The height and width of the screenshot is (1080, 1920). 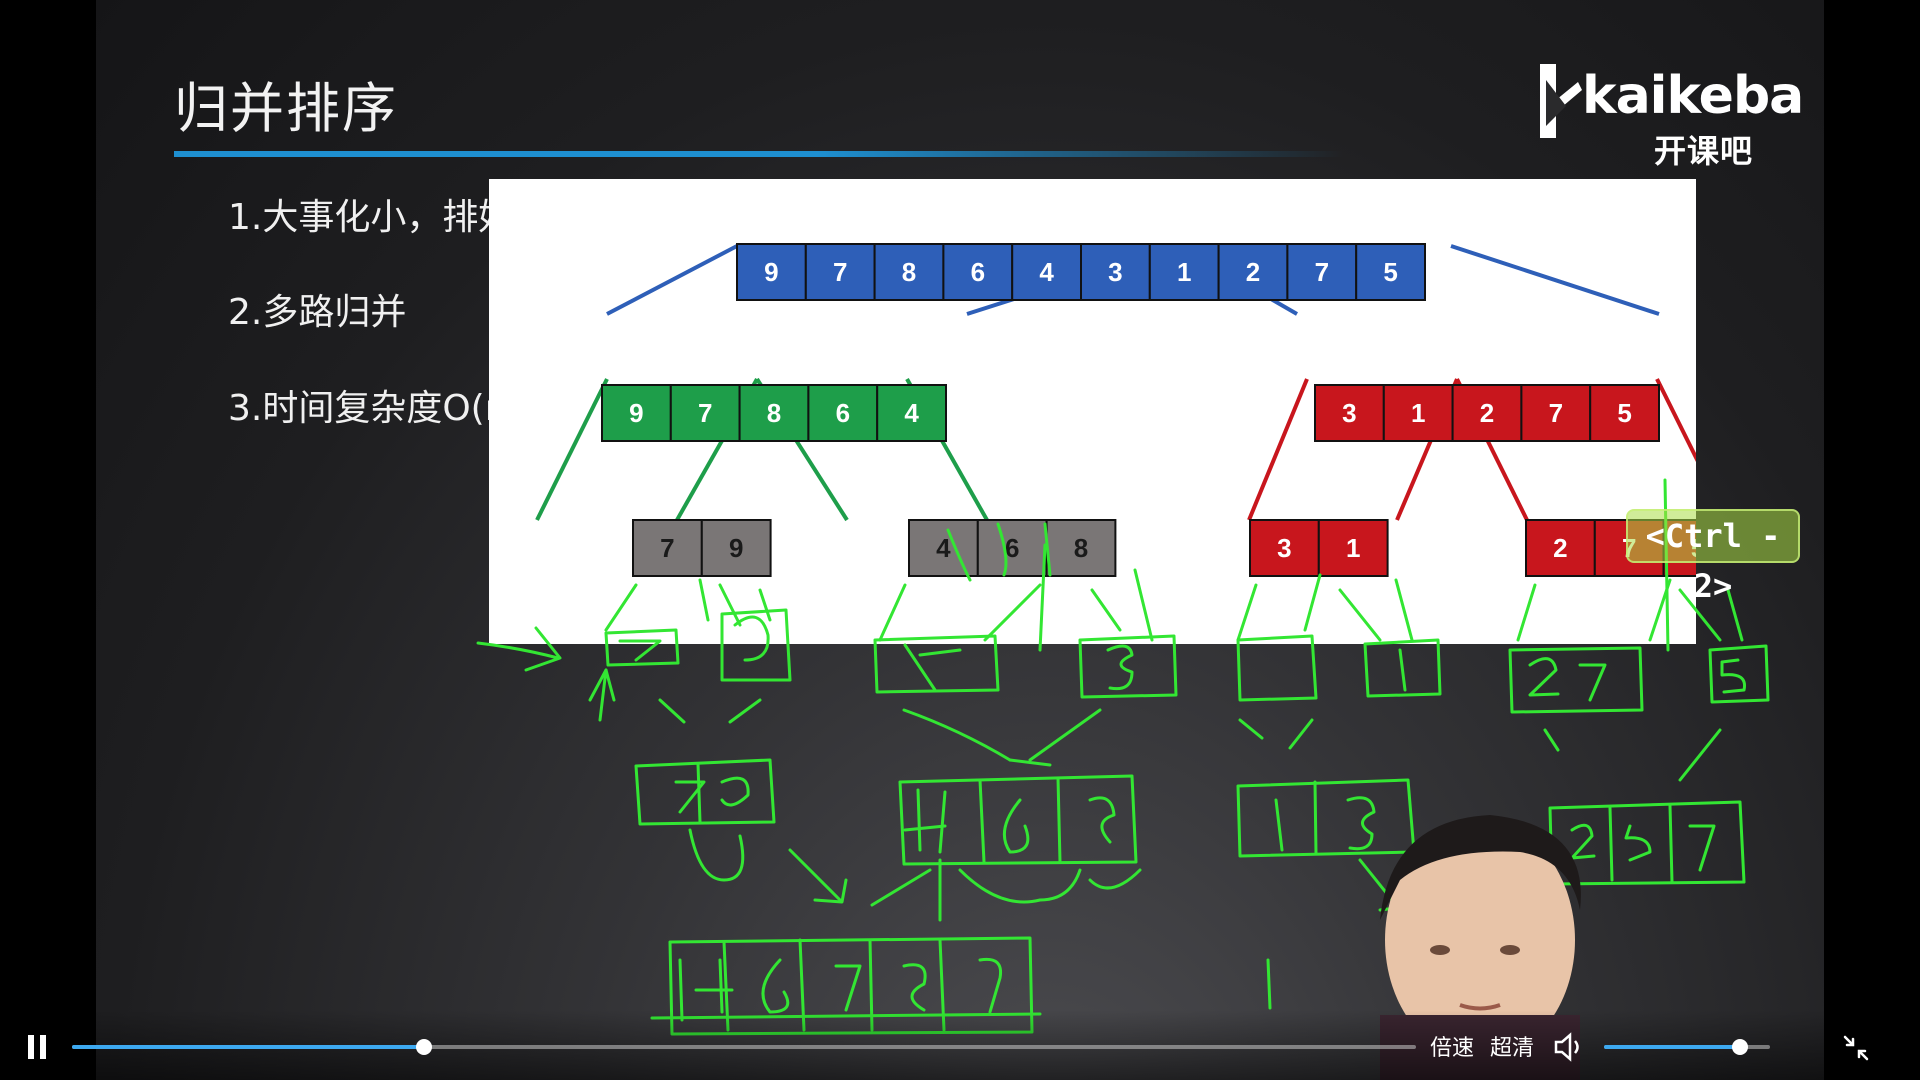 I want to click on bullet-2: 2.多路归并, so click(x=317, y=312).